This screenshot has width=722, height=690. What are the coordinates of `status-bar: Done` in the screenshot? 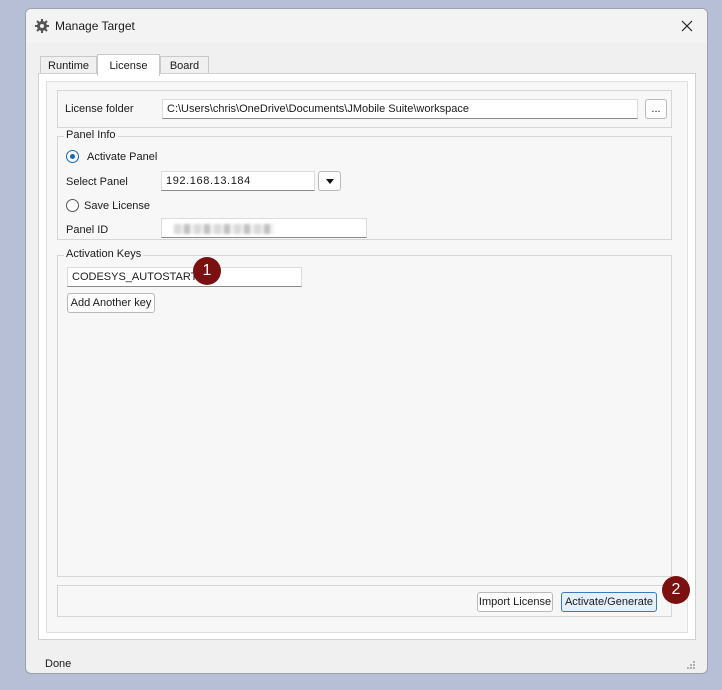 It's located at (366, 663).